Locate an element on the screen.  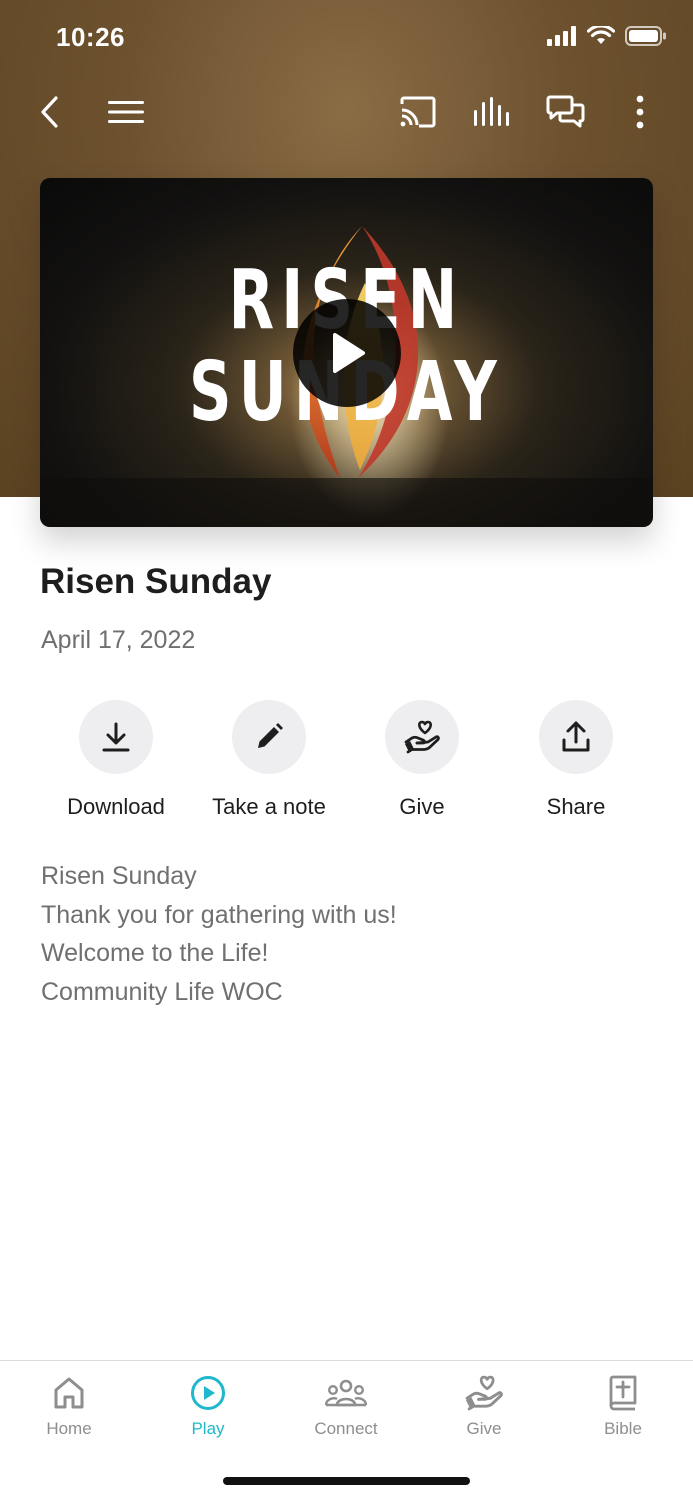
share-button: Share is located at coordinates (576, 760).